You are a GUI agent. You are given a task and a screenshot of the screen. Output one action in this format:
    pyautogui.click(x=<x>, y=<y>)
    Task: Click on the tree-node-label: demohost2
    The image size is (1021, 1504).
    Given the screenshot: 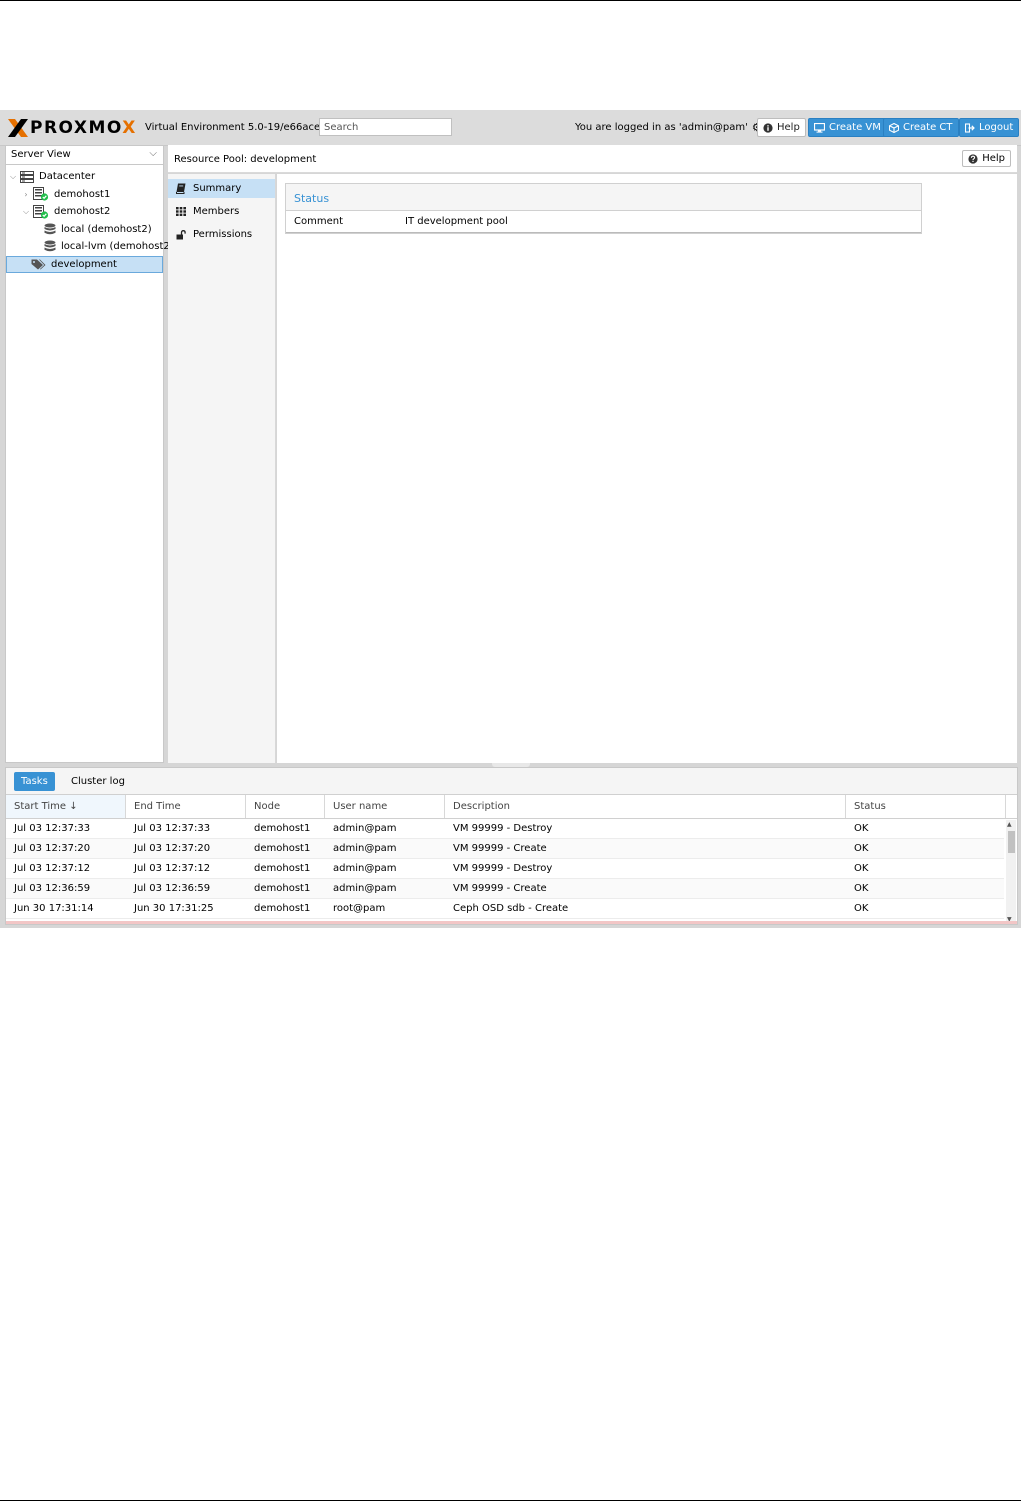 What is the action you would take?
    pyautogui.click(x=82, y=212)
    